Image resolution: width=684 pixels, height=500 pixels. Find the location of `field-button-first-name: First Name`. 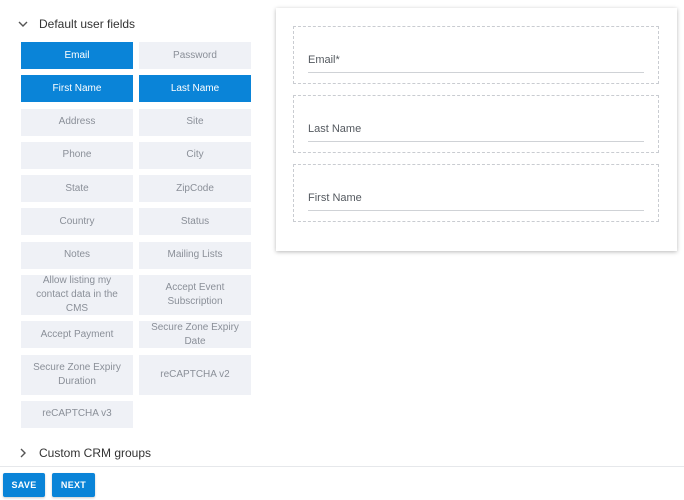

field-button-first-name: First Name is located at coordinates (77, 89).